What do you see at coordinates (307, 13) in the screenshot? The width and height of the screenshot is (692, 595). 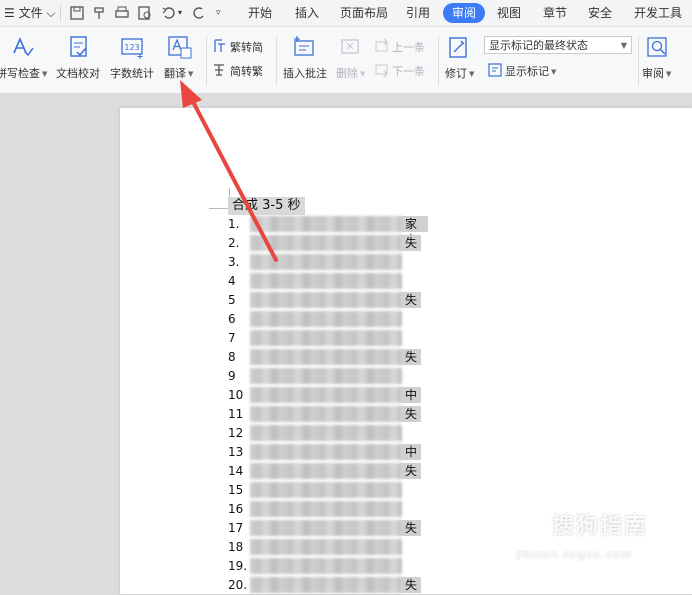 I see `tab-insert: 插入` at bounding box center [307, 13].